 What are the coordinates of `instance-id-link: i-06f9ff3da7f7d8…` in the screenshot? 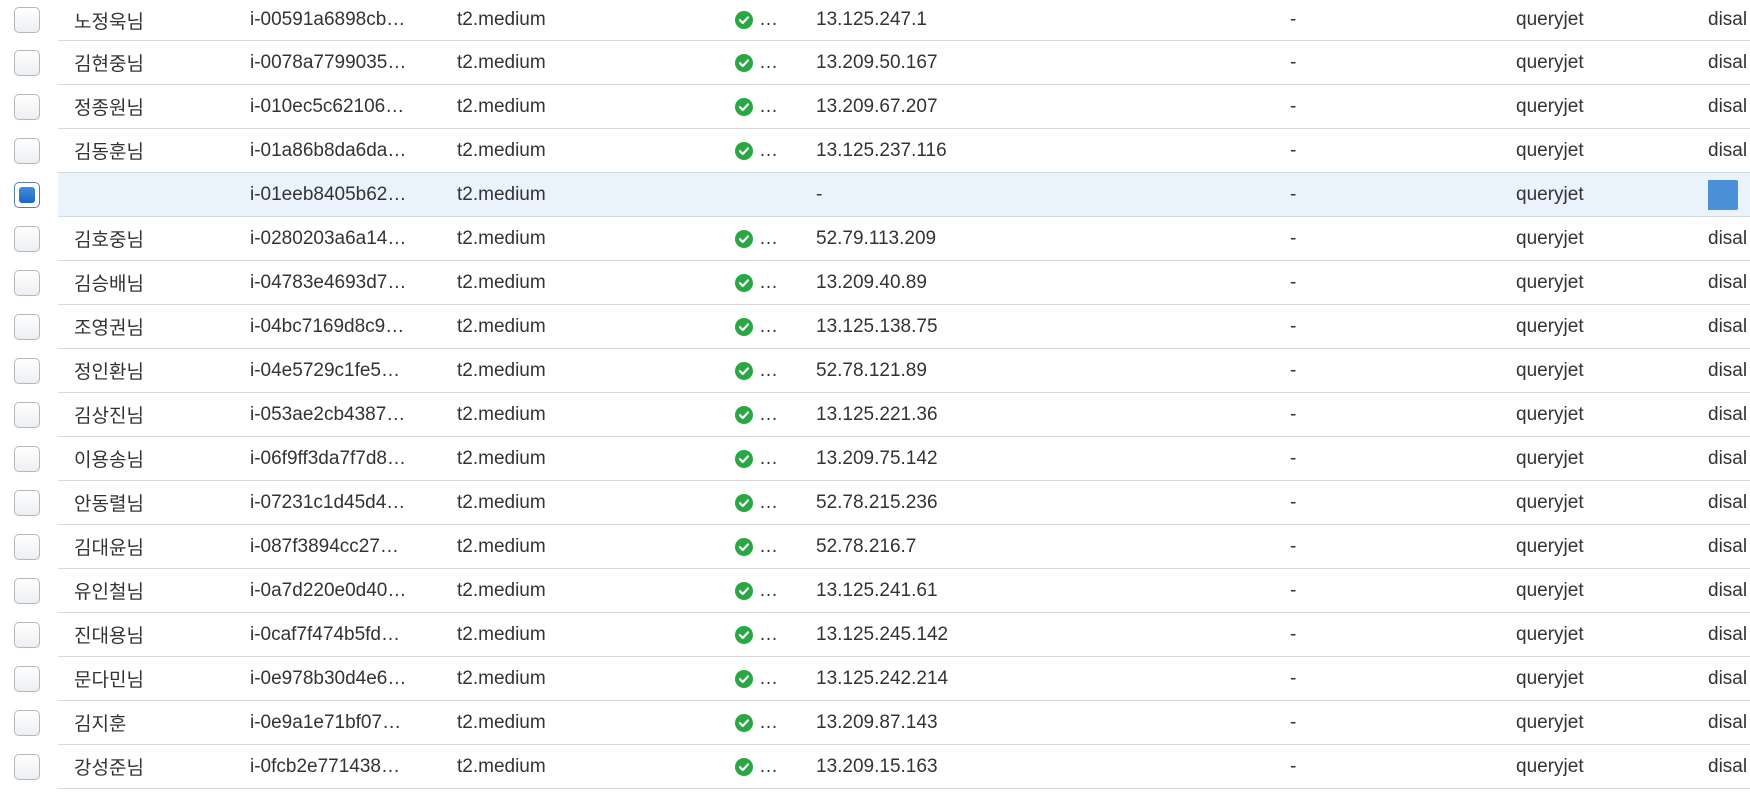 It's located at (338, 459).